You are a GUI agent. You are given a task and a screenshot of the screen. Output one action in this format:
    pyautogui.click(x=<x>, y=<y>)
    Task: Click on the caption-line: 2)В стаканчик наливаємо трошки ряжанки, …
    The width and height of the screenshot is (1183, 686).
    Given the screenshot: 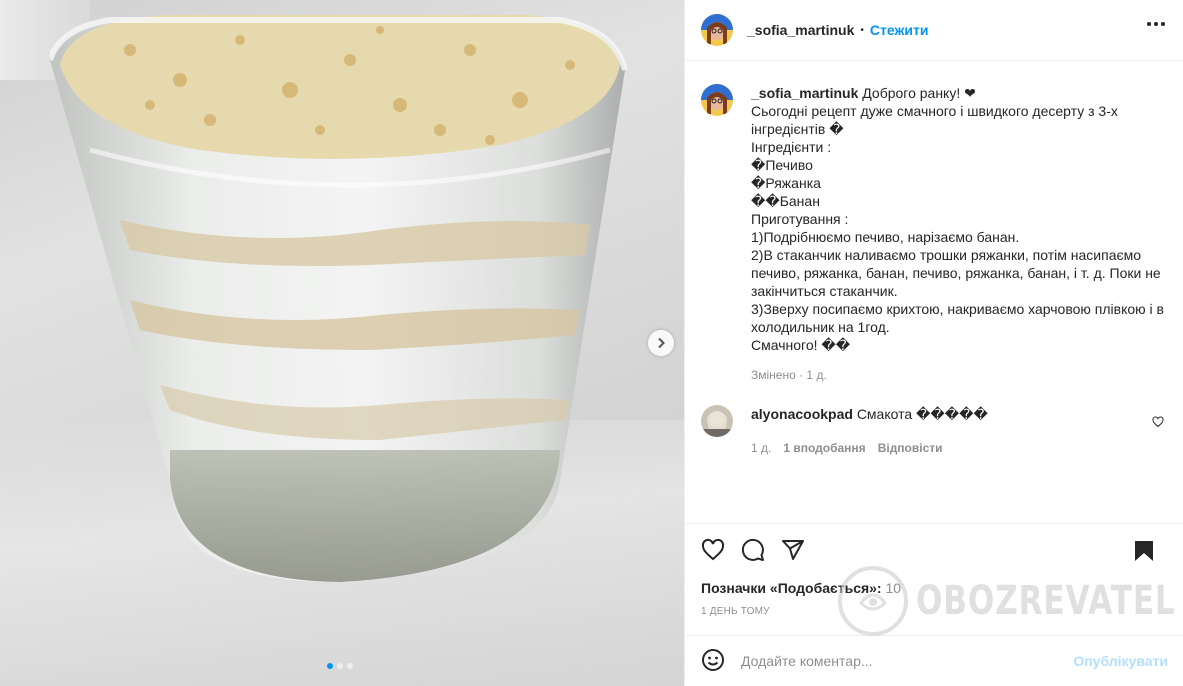 What is the action you would take?
    pyautogui.click(x=958, y=273)
    